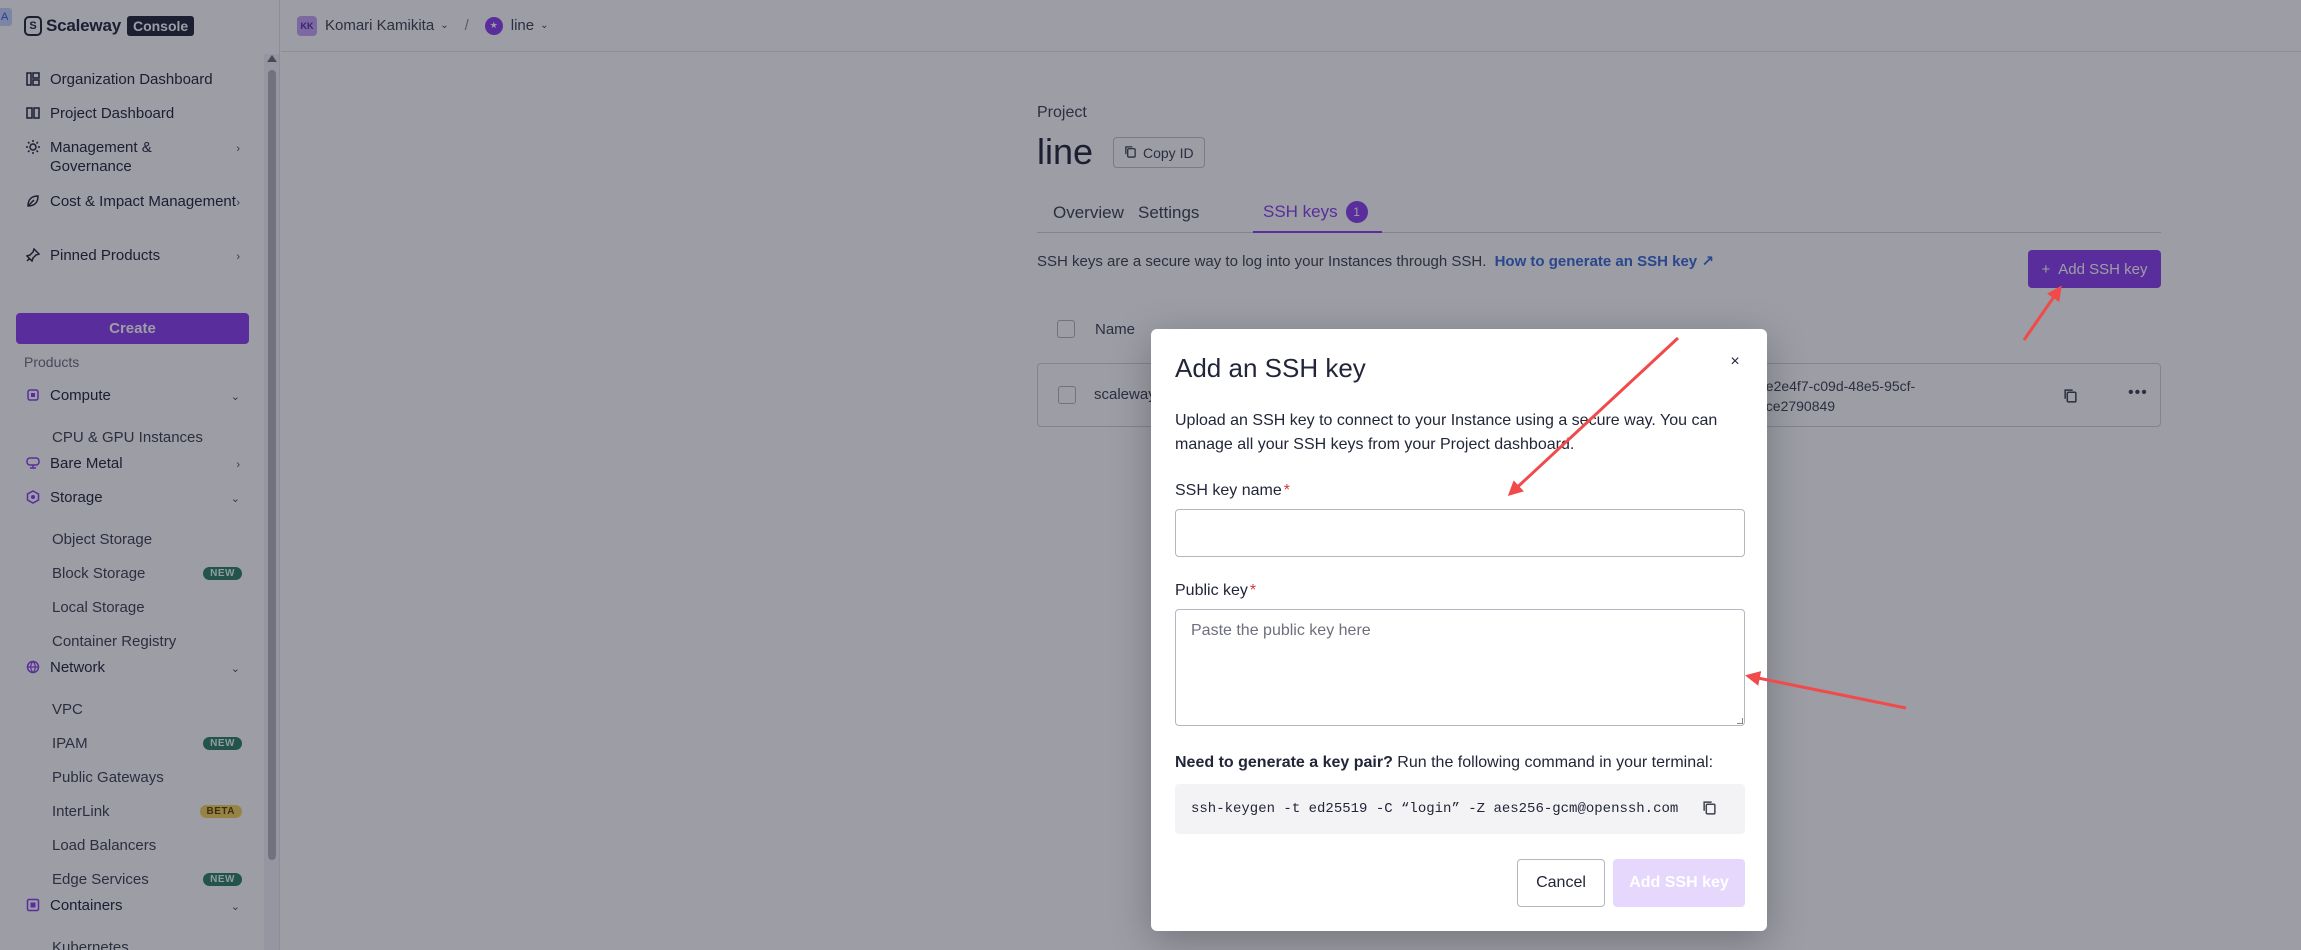 The width and height of the screenshot is (2301, 950). I want to click on dialog-title: Add an SSH key, so click(1270, 368).